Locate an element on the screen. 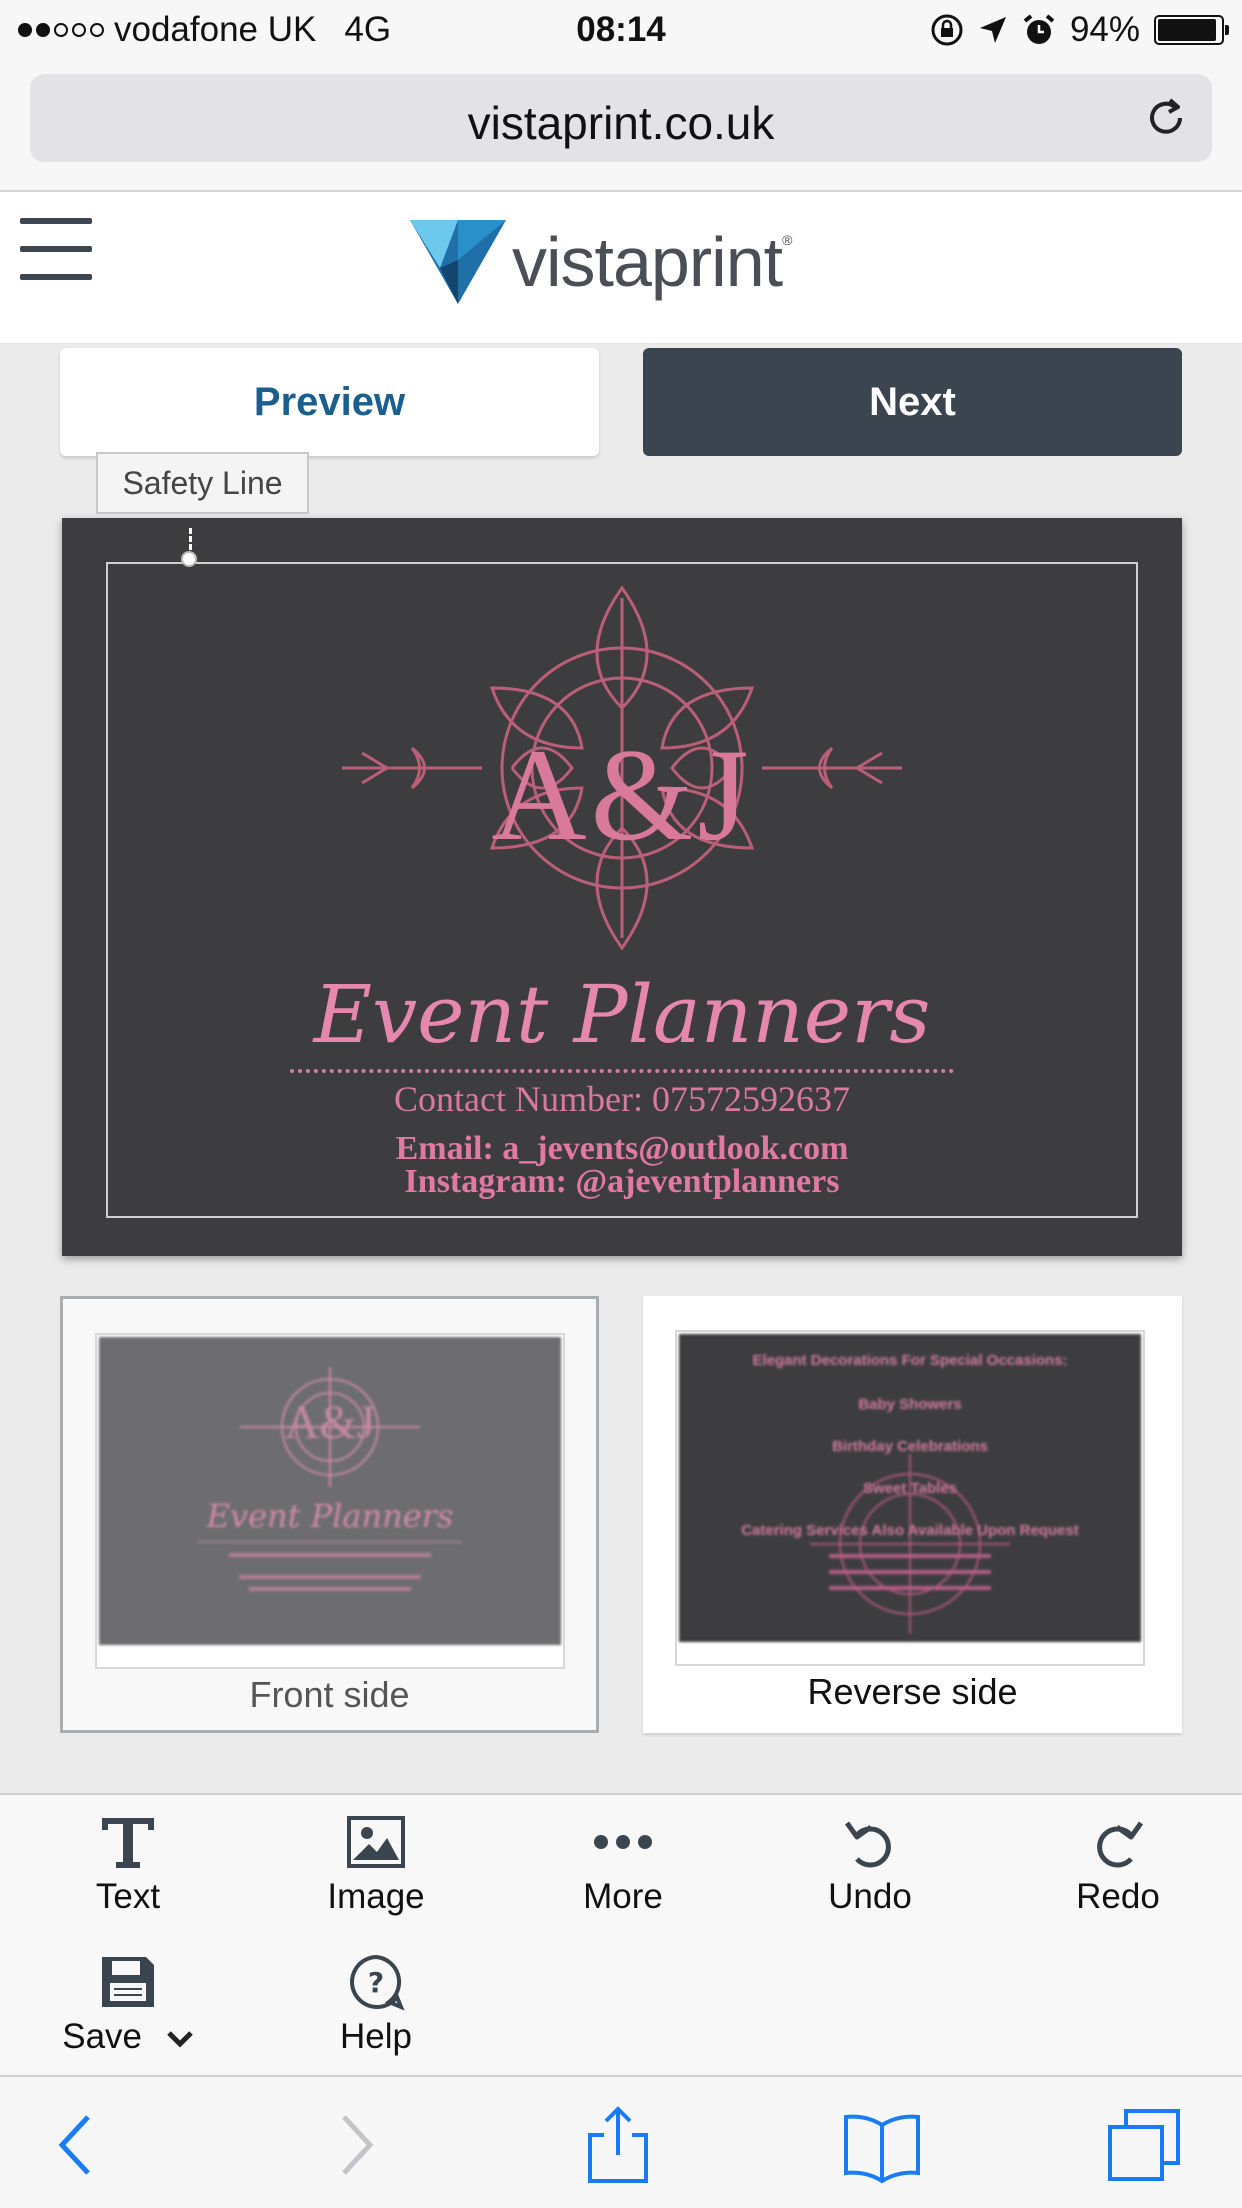 The width and height of the screenshot is (1242, 2208). text-tool-label: Text is located at coordinates (128, 1896).